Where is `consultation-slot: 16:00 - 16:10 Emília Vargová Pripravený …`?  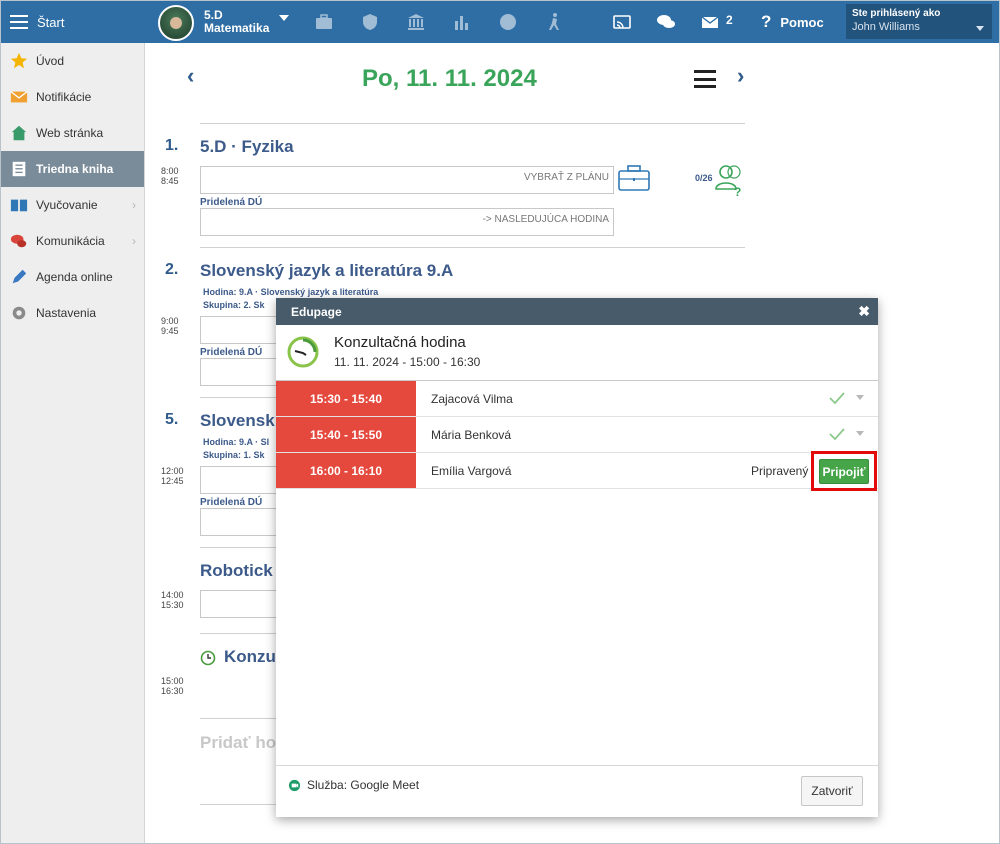 consultation-slot: 16:00 - 16:10 Emília Vargová Pripravený … is located at coordinates (577, 471).